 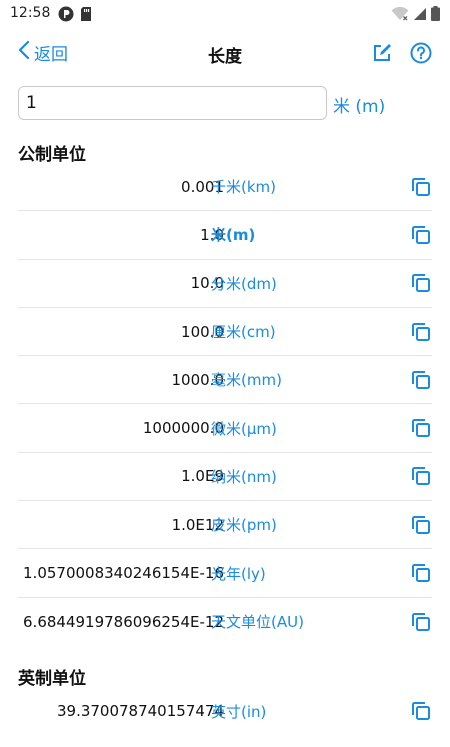 What do you see at coordinates (238, 573) in the screenshot?
I see `row-unit: 光年(ly)` at bounding box center [238, 573].